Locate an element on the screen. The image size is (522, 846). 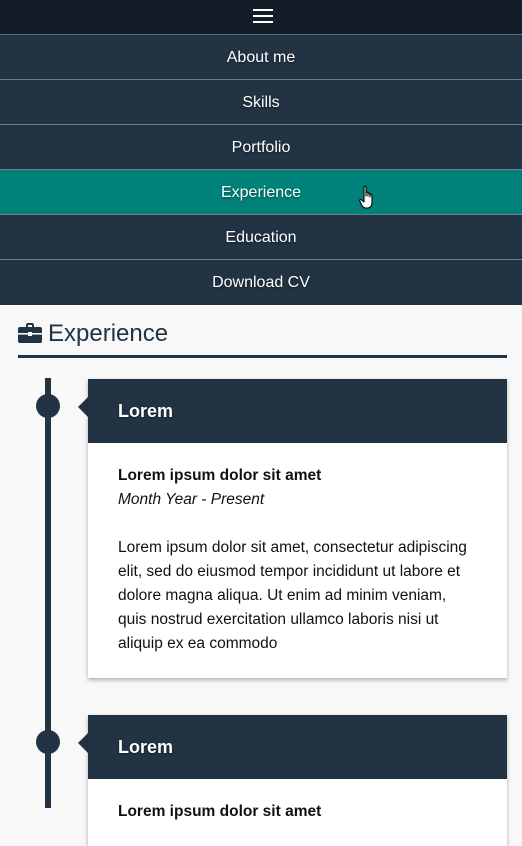
job-date: Month Year - Present is located at coordinates (191, 499).